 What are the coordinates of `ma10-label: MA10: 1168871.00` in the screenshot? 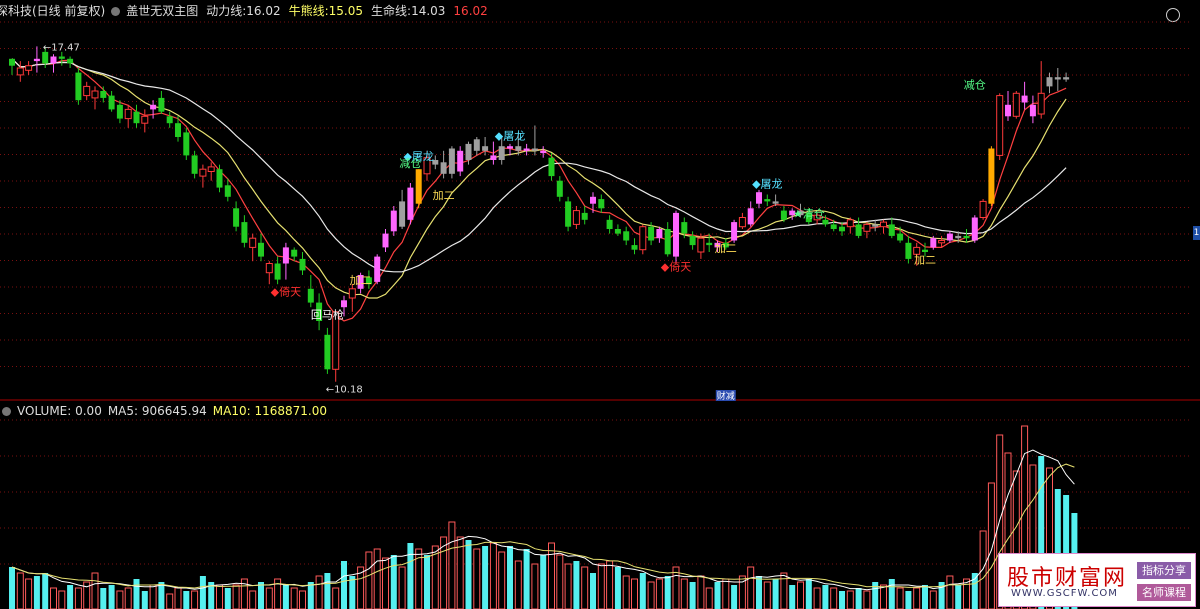 It's located at (269, 411).